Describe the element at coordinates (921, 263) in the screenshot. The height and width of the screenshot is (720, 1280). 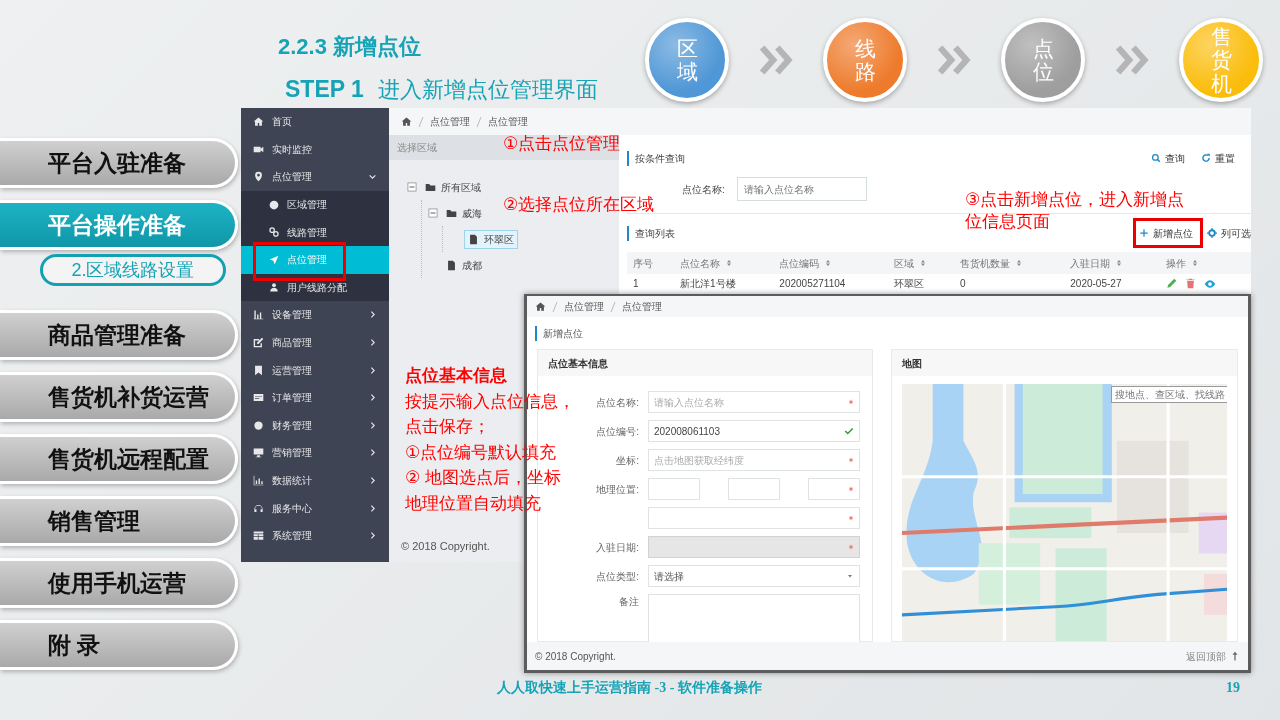
I see `column-header: 区域` at that location.